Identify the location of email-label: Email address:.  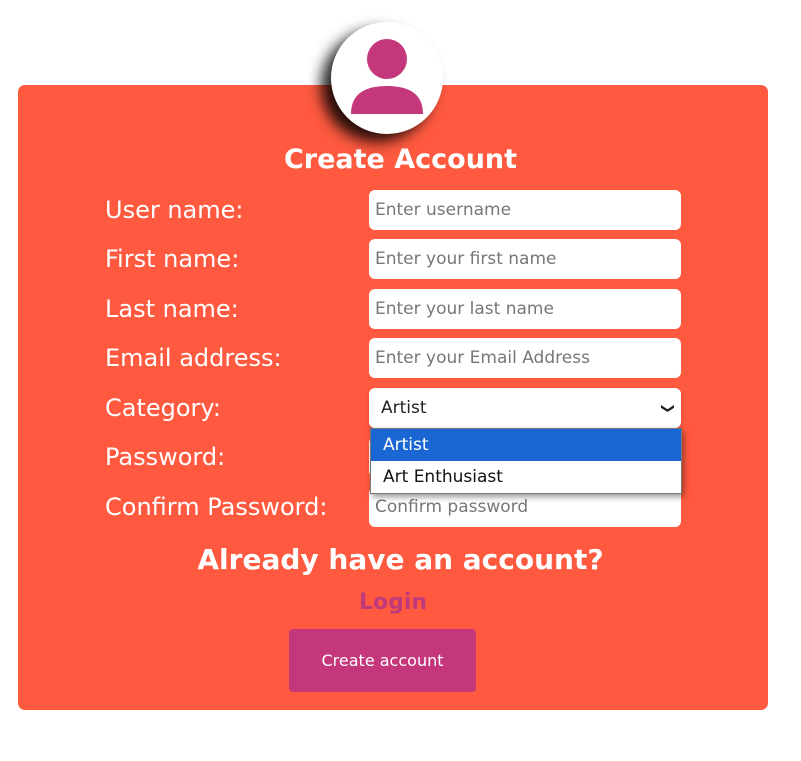
(193, 358).